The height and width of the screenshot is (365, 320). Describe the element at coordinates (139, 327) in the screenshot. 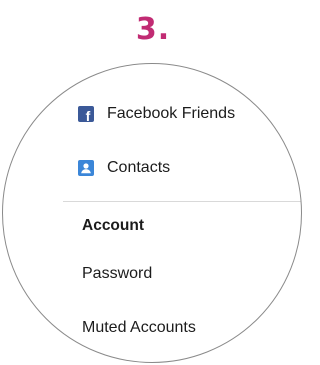

I see `menu-item-label: Muted Accounts` at that location.